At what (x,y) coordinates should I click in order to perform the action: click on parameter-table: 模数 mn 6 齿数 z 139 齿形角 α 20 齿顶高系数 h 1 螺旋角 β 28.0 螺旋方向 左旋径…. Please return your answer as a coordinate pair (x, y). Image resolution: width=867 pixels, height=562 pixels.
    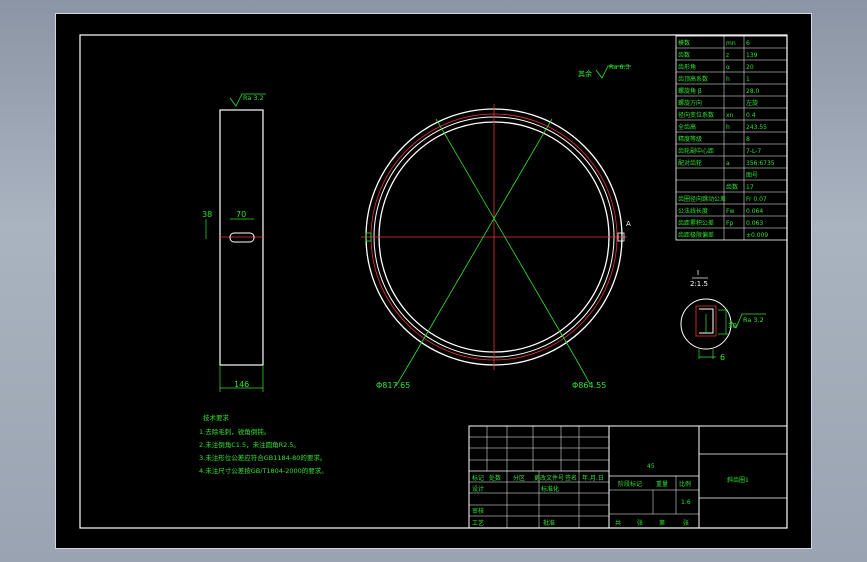
    Looking at the image, I should click on (731, 138).